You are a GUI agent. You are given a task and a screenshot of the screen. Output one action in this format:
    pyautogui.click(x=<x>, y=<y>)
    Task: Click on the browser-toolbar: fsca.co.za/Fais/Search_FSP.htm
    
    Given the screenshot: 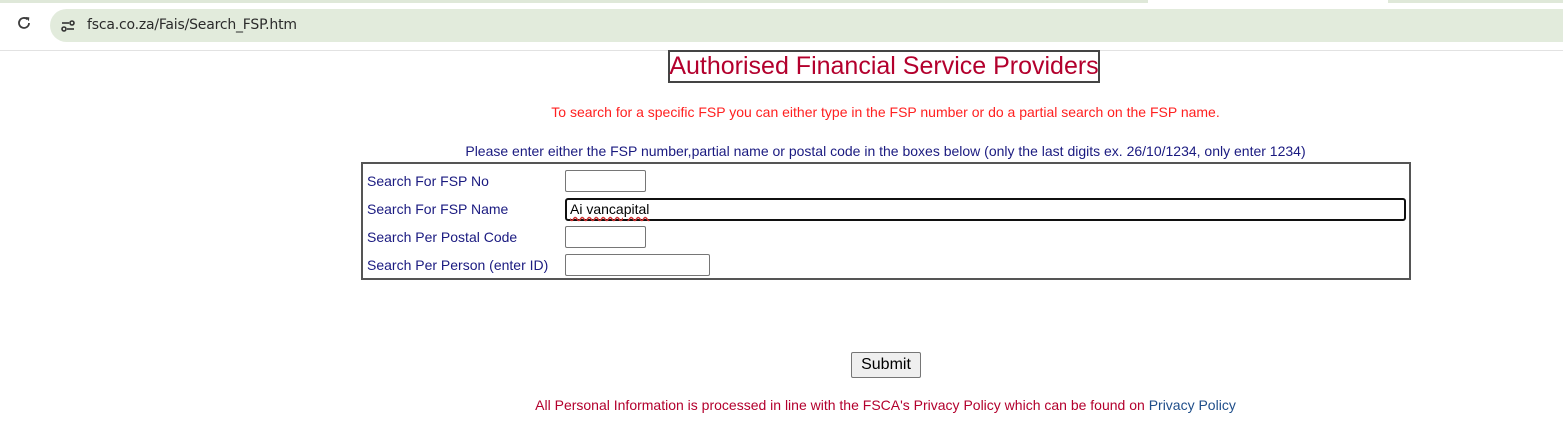 What is the action you would take?
    pyautogui.click(x=781, y=25)
    